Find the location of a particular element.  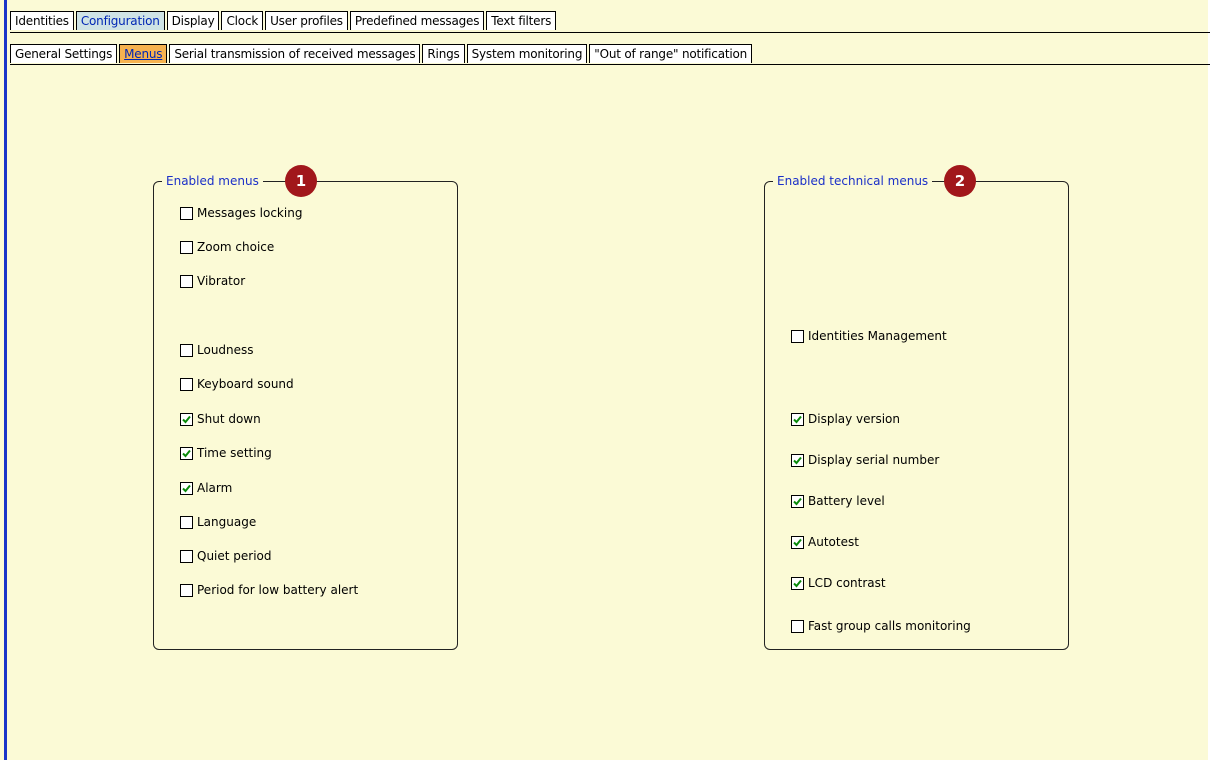

tab-text-filters: Text filters is located at coordinates (521, 20).